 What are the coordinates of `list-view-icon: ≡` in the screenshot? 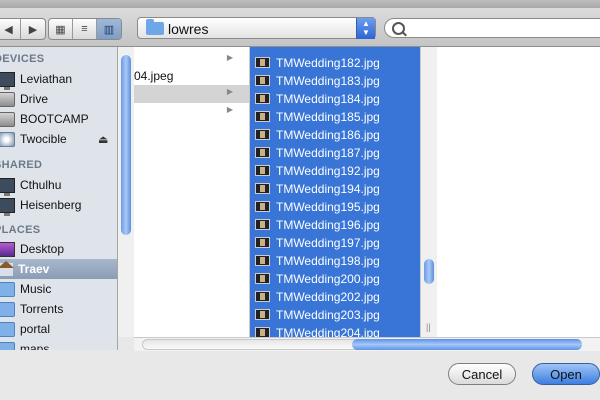 It's located at (84, 29).